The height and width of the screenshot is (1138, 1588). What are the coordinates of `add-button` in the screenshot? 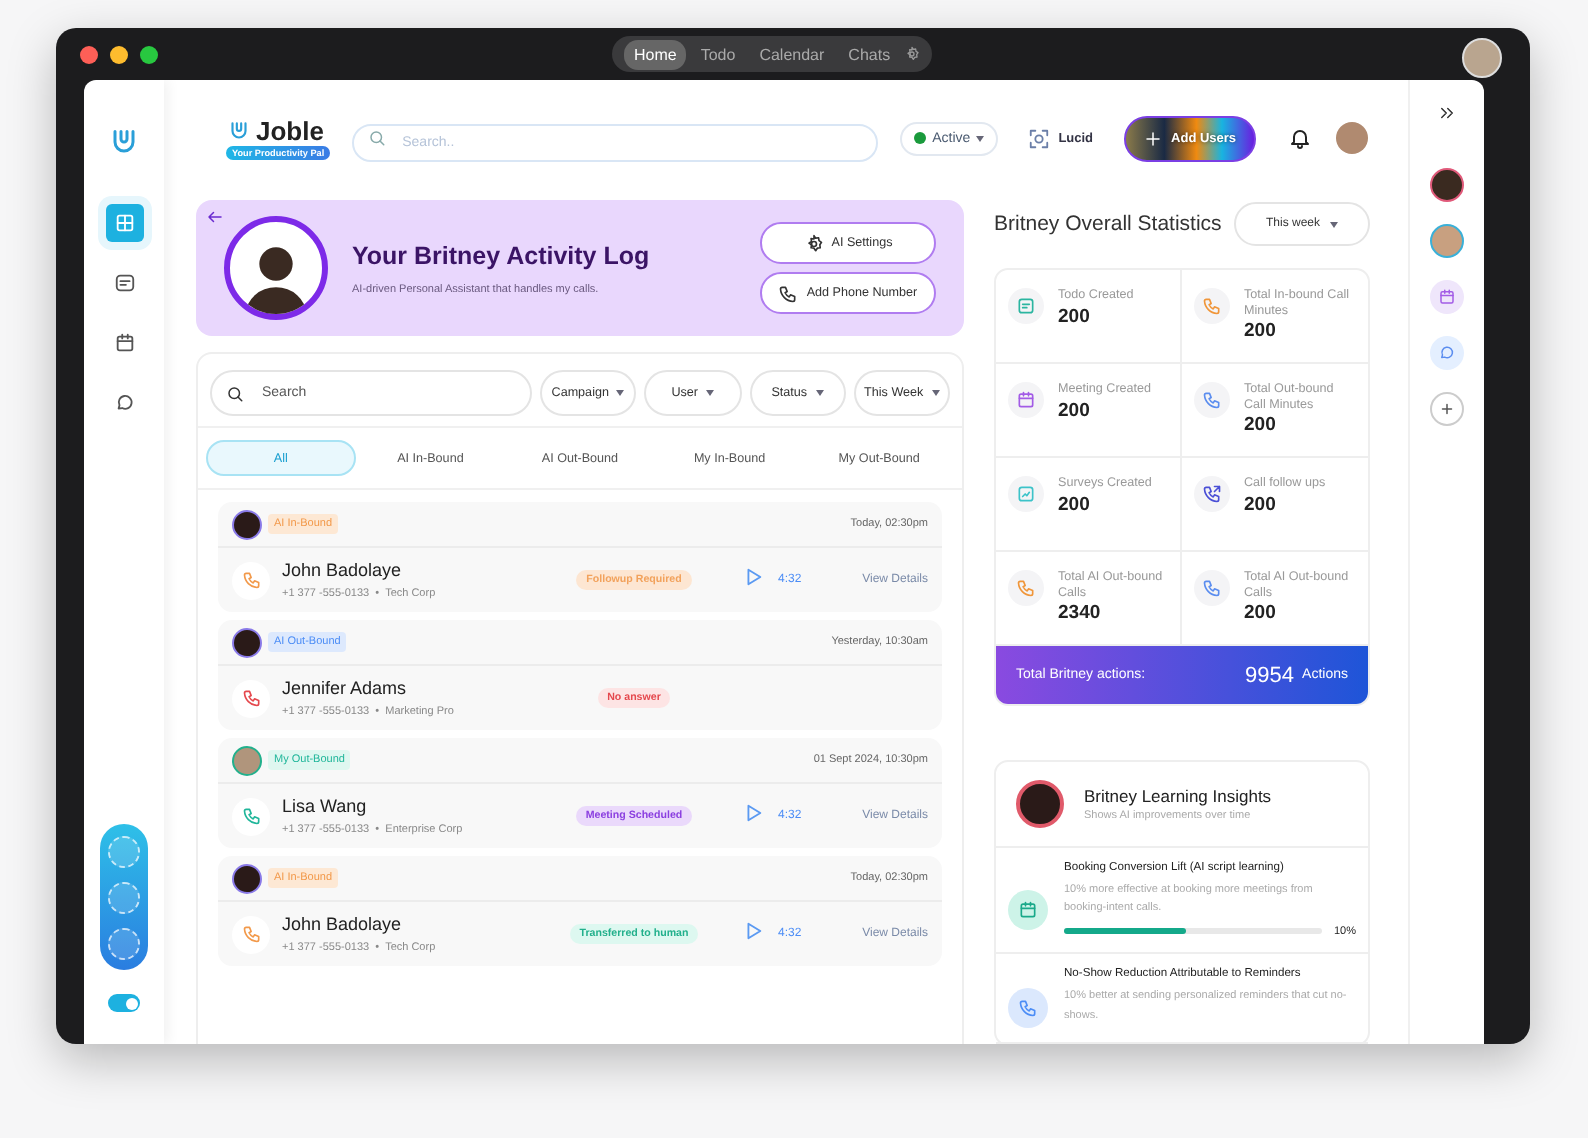 It's located at (1447, 409).